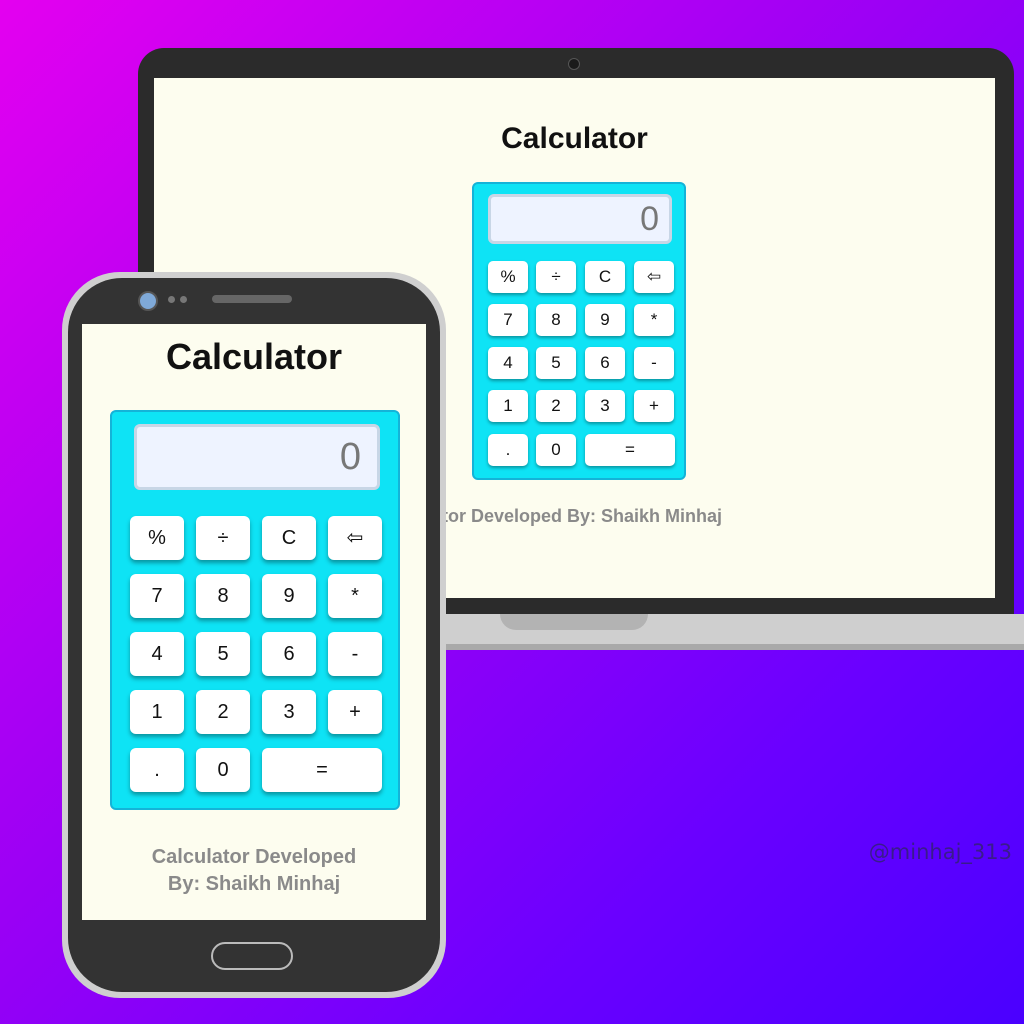 Image resolution: width=1024 pixels, height=1024 pixels. I want to click on phone-speaker, so click(252, 299).